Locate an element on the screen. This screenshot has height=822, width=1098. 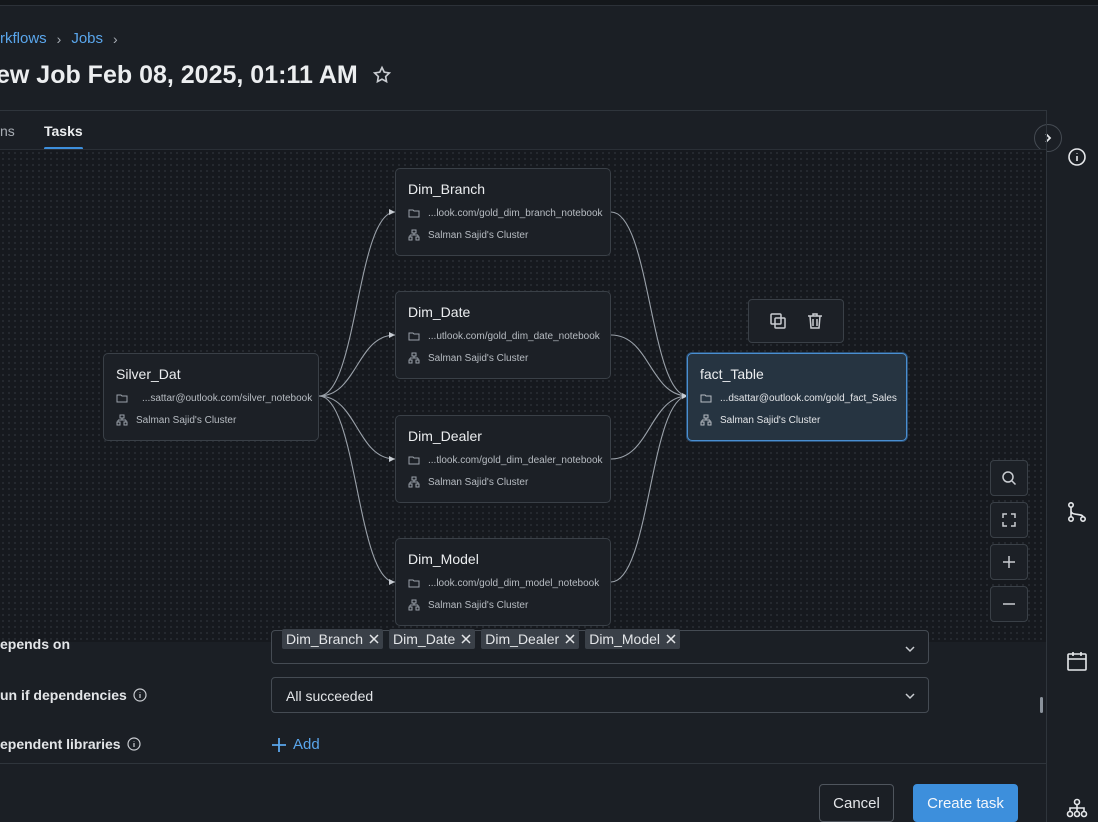
tab-tasks: Tasks is located at coordinates (63, 136).